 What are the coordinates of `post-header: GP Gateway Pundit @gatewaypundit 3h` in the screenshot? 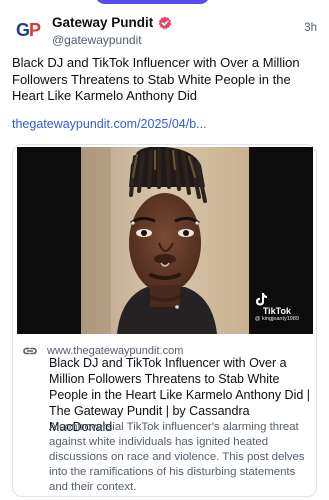 It's located at (164, 32).